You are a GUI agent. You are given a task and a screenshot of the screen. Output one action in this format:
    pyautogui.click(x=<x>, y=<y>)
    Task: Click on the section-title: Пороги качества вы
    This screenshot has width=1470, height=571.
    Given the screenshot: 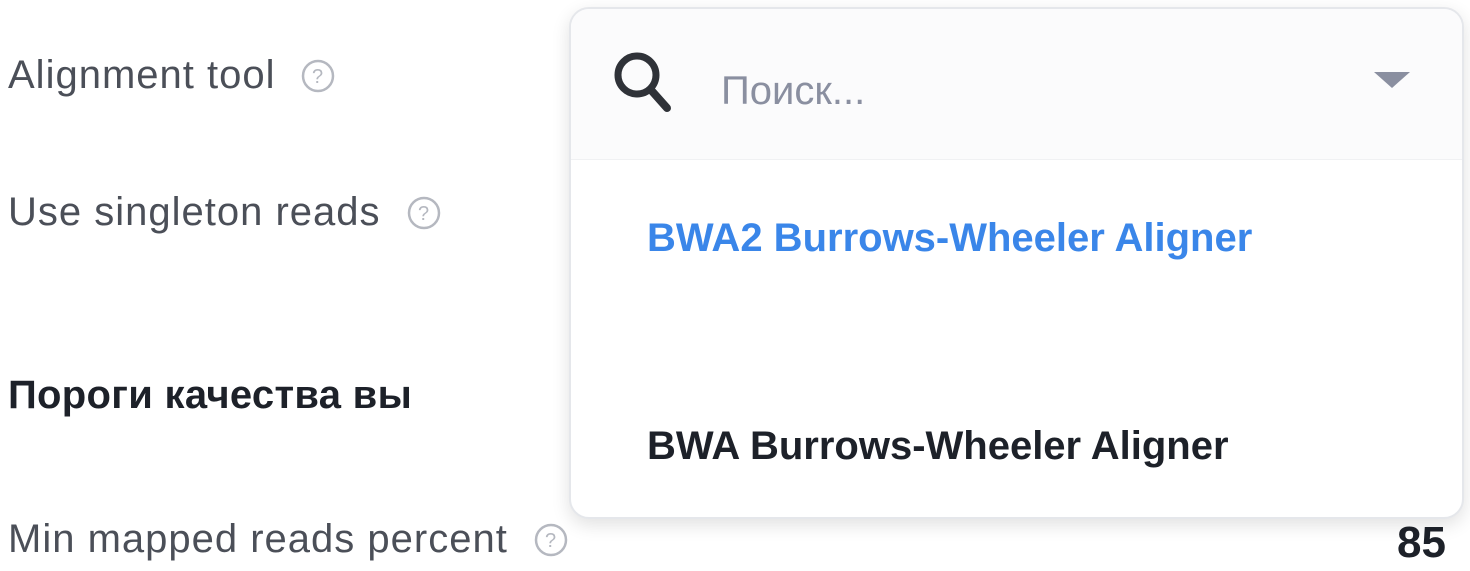 What is the action you would take?
    pyautogui.click(x=210, y=395)
    